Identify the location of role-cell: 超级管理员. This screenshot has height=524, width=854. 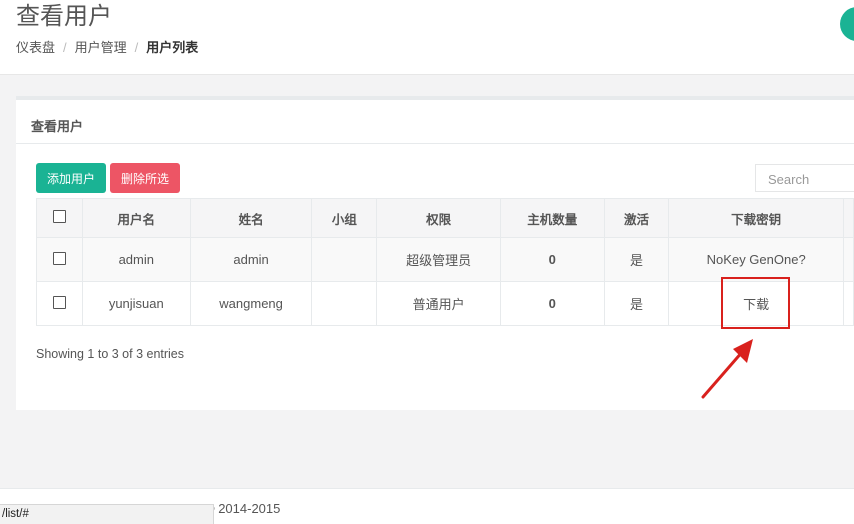
(438, 259).